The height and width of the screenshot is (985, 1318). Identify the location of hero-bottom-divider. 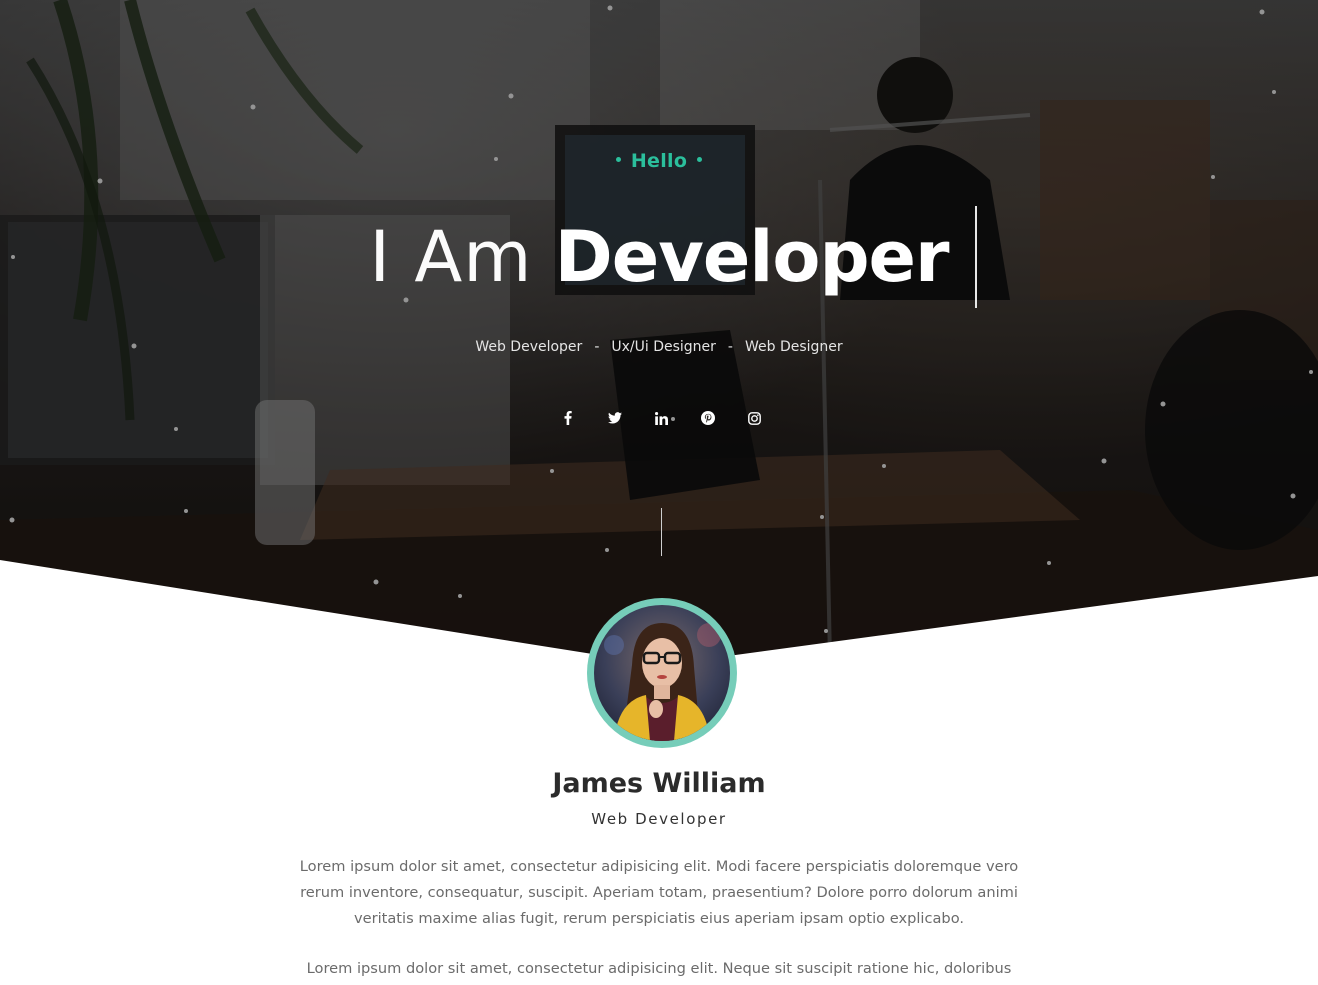
(659, 612).